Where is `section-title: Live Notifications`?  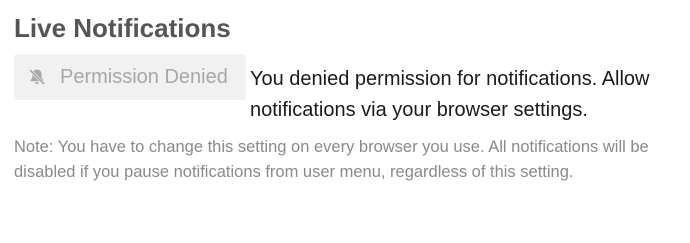
section-title: Live Notifications is located at coordinates (122, 28).